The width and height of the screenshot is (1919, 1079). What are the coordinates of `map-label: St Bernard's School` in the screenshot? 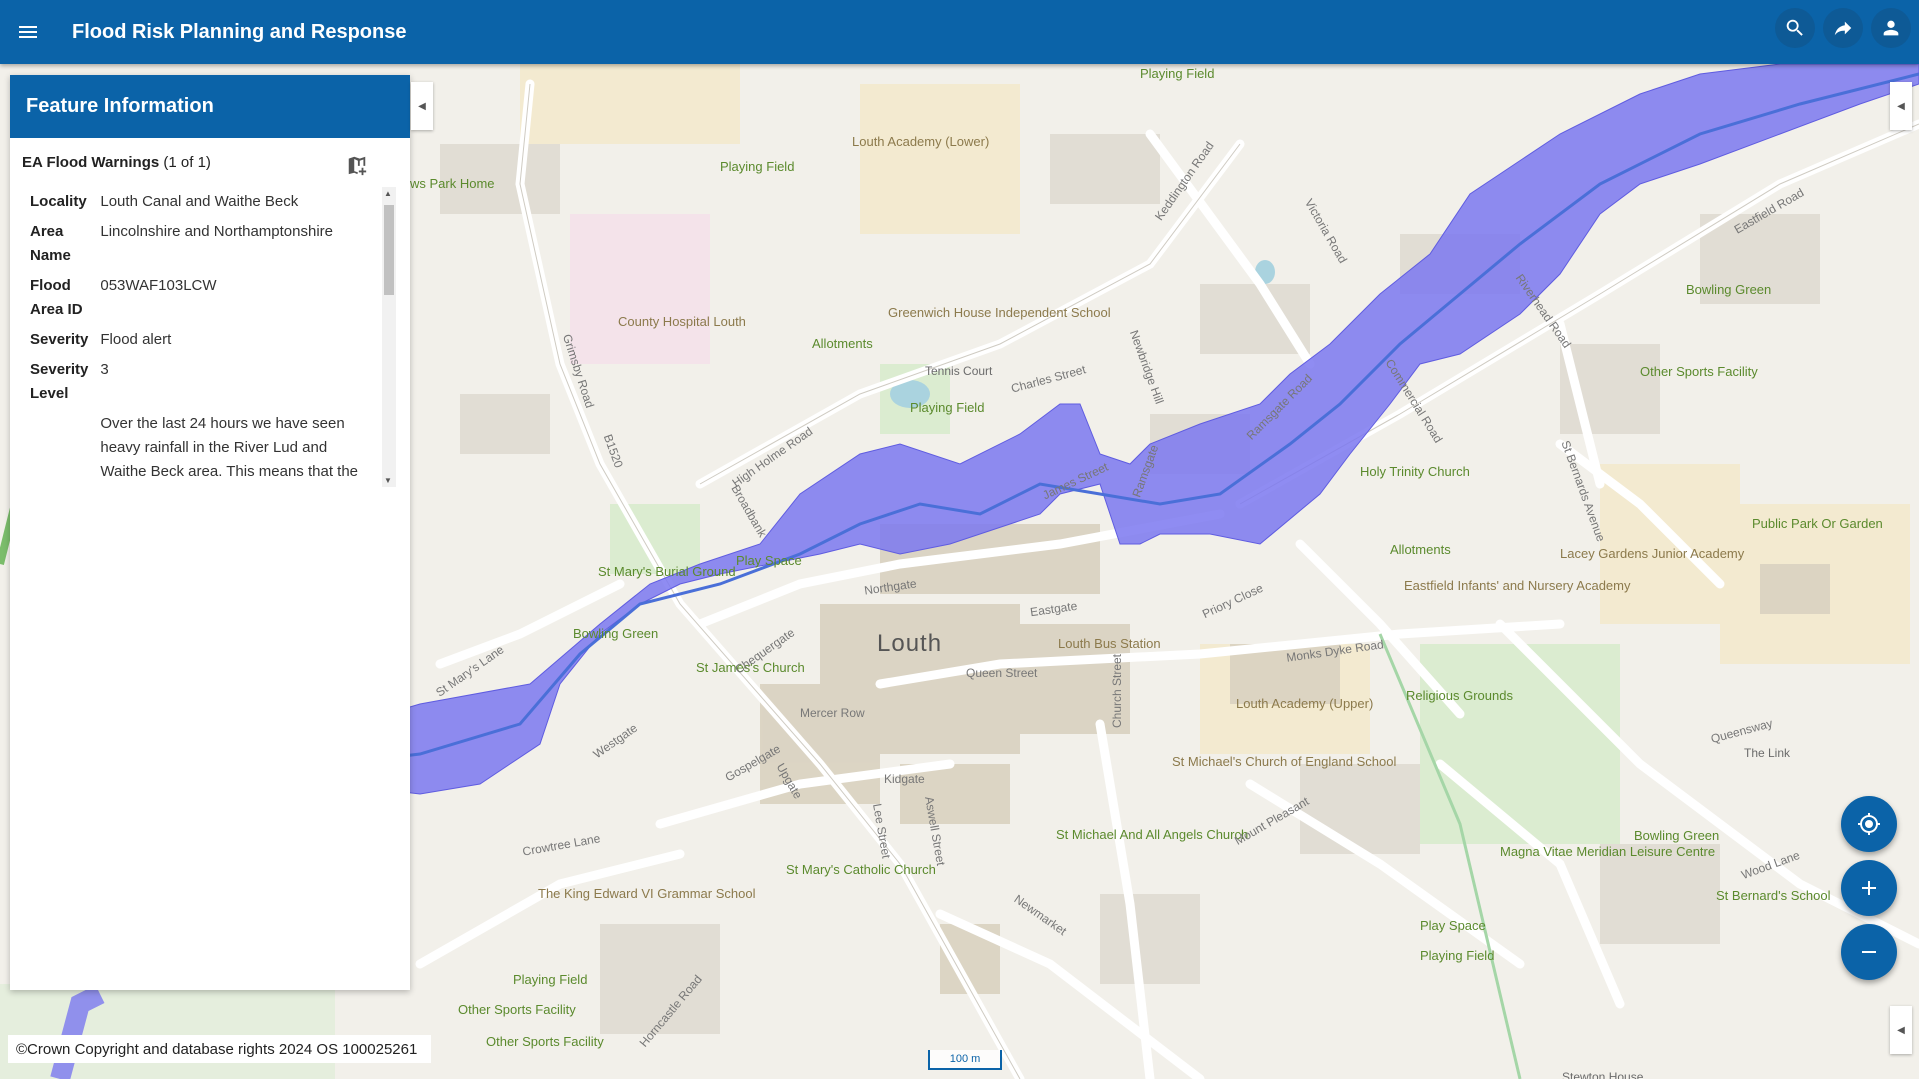 It's located at (1773, 895).